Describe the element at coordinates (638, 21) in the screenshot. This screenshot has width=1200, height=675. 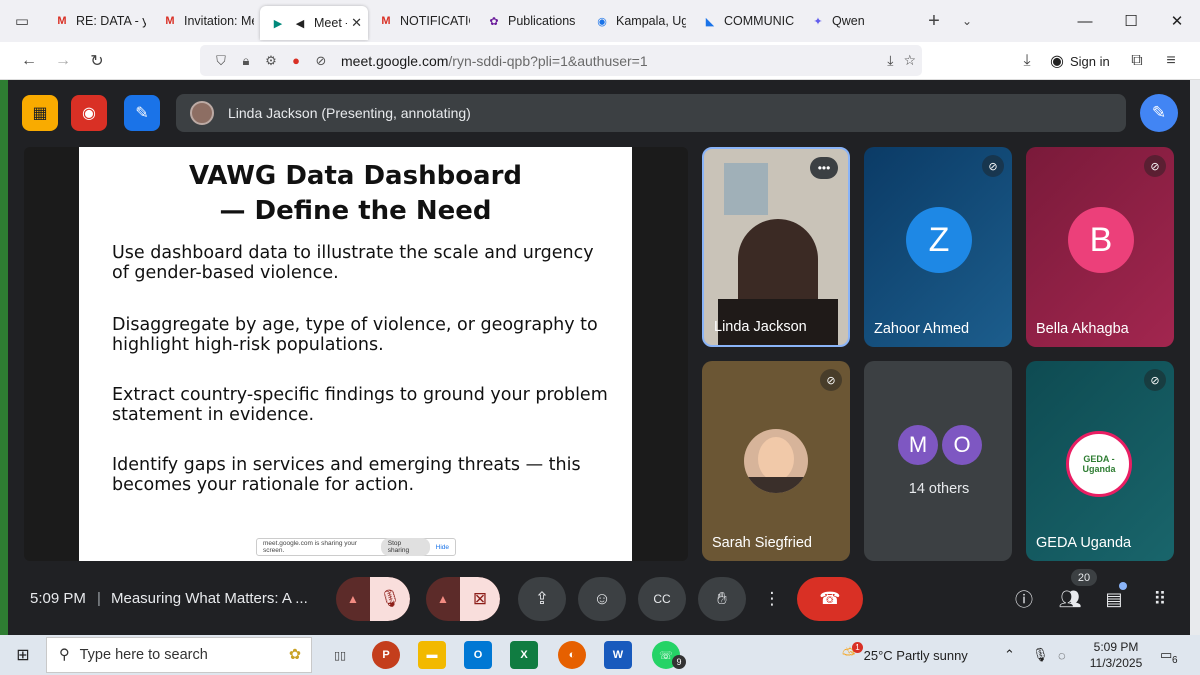
I see `browser-tab: ◉Kampala, Uga` at that location.